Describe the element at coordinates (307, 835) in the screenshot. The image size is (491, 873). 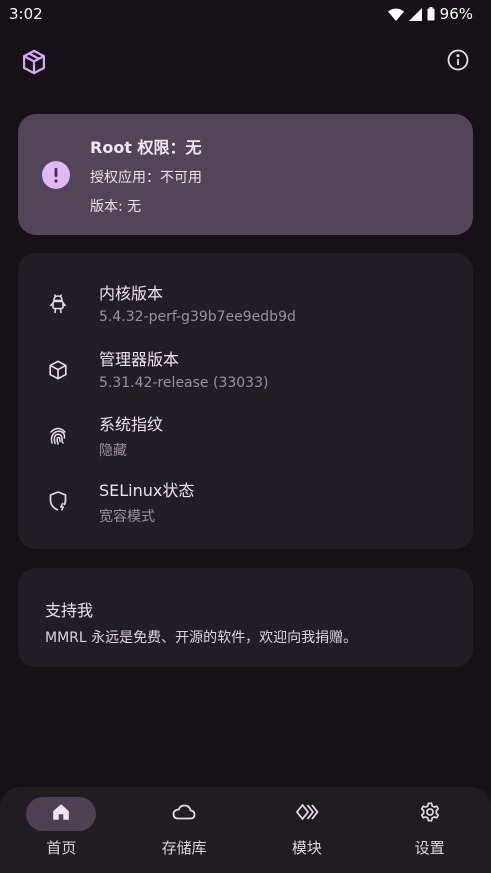
I see `nav-item-modules: 模块` at that location.